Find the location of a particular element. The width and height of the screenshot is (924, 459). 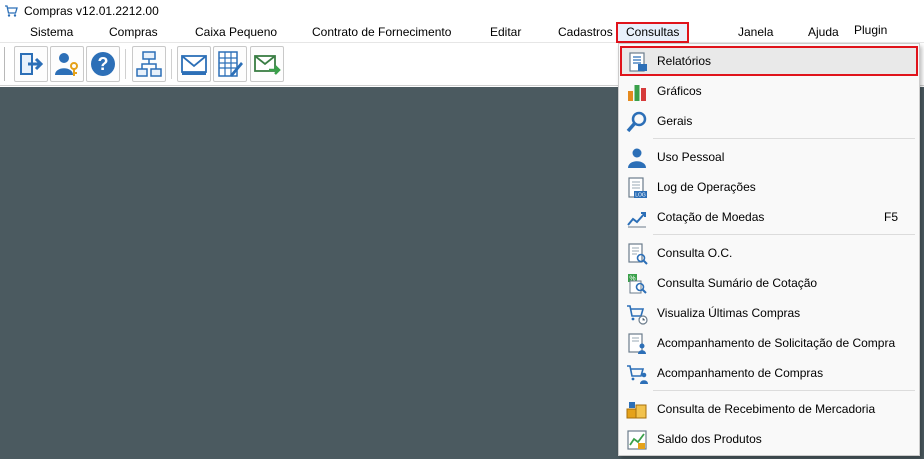

menu-item-label: Uso Pessoal is located at coordinates (691, 157).